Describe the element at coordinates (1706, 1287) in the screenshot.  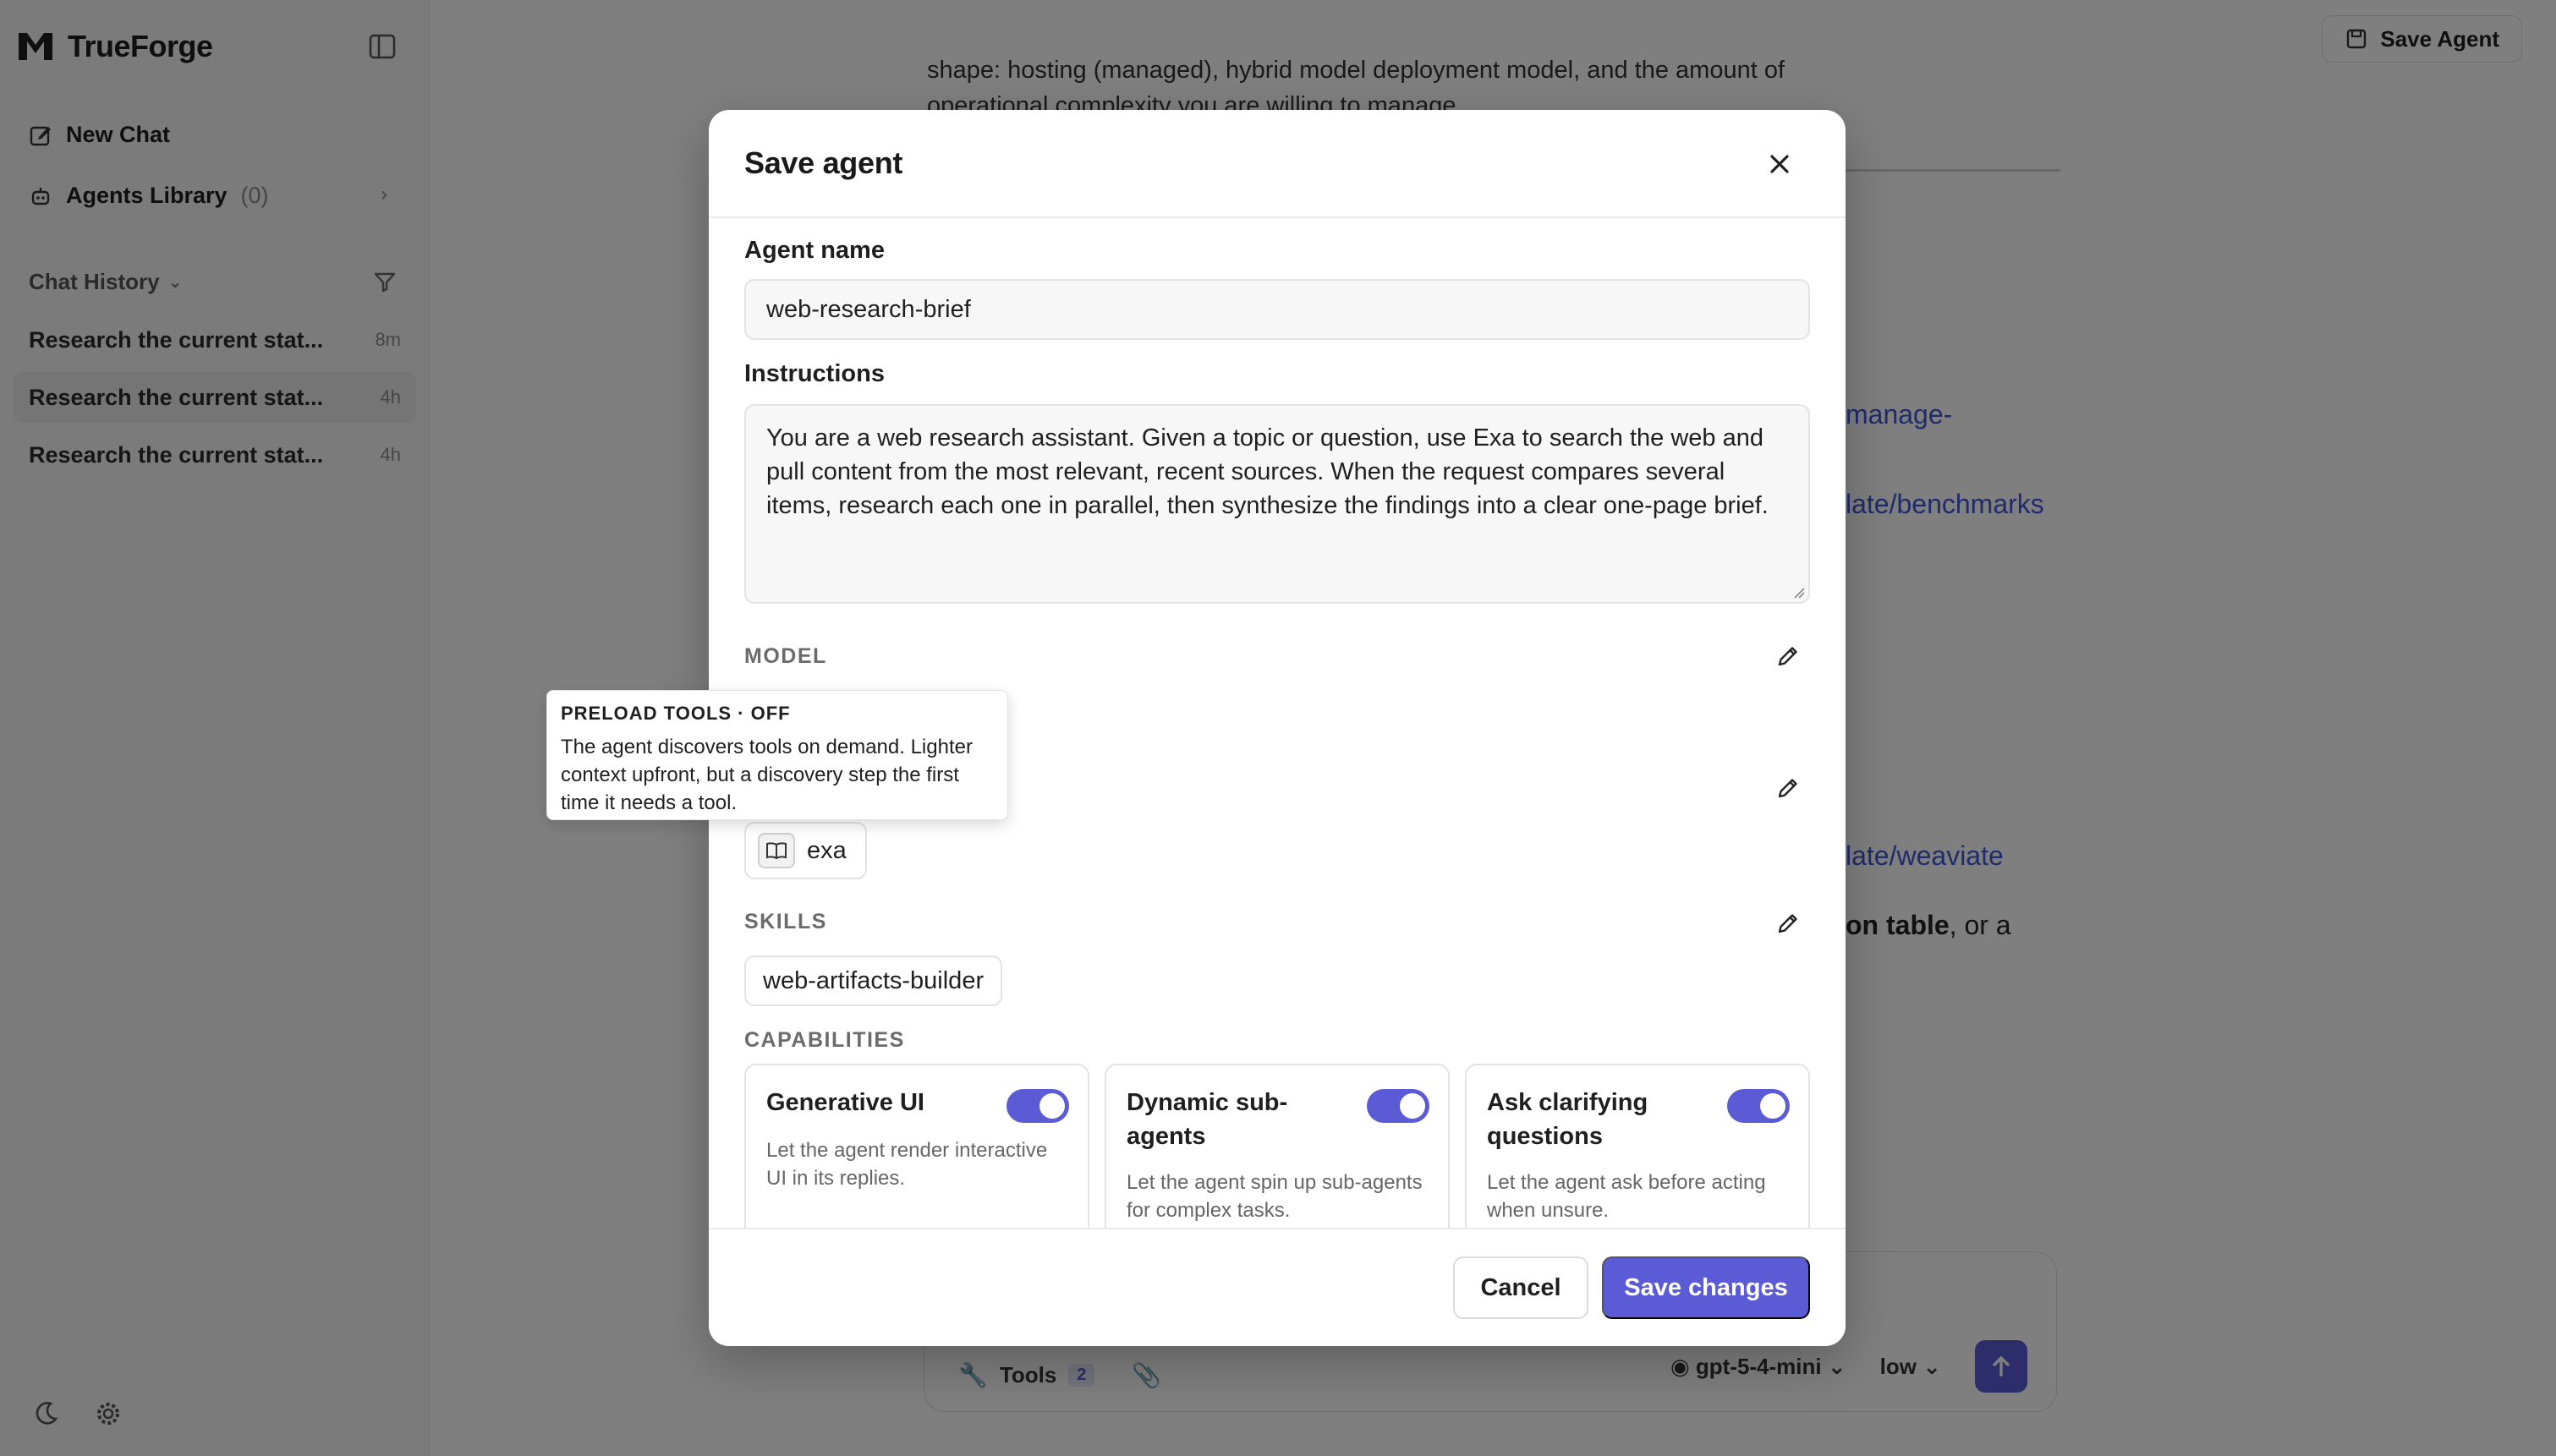
I see `save-changes-button: Save changes` at that location.